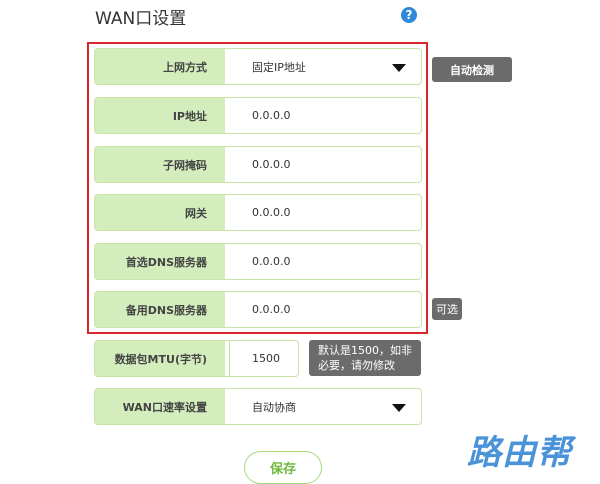 The height and width of the screenshot is (484, 600). What do you see at coordinates (356, 365) in the screenshot?
I see `mtu-hint-line2: 必要，请勿修改` at bounding box center [356, 365].